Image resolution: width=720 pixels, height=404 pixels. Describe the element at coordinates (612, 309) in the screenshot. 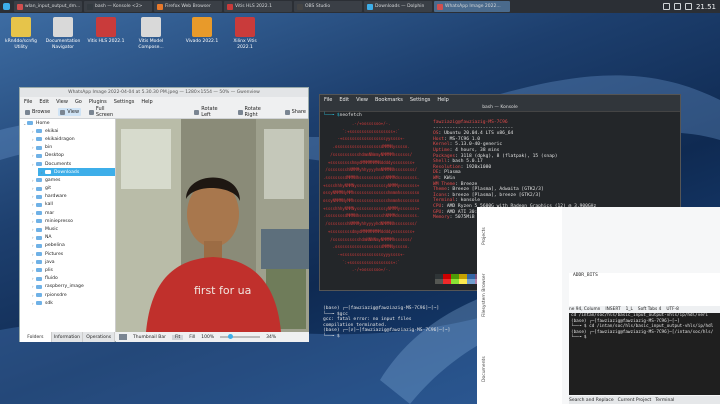

I see `status-item: INSERT` at that location.